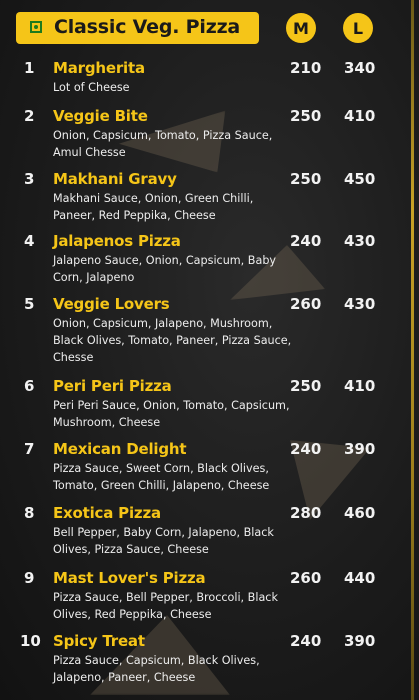 This screenshot has width=419, height=700. What do you see at coordinates (36, 27) in the screenshot?
I see `veg-symbol-icon` at bounding box center [36, 27].